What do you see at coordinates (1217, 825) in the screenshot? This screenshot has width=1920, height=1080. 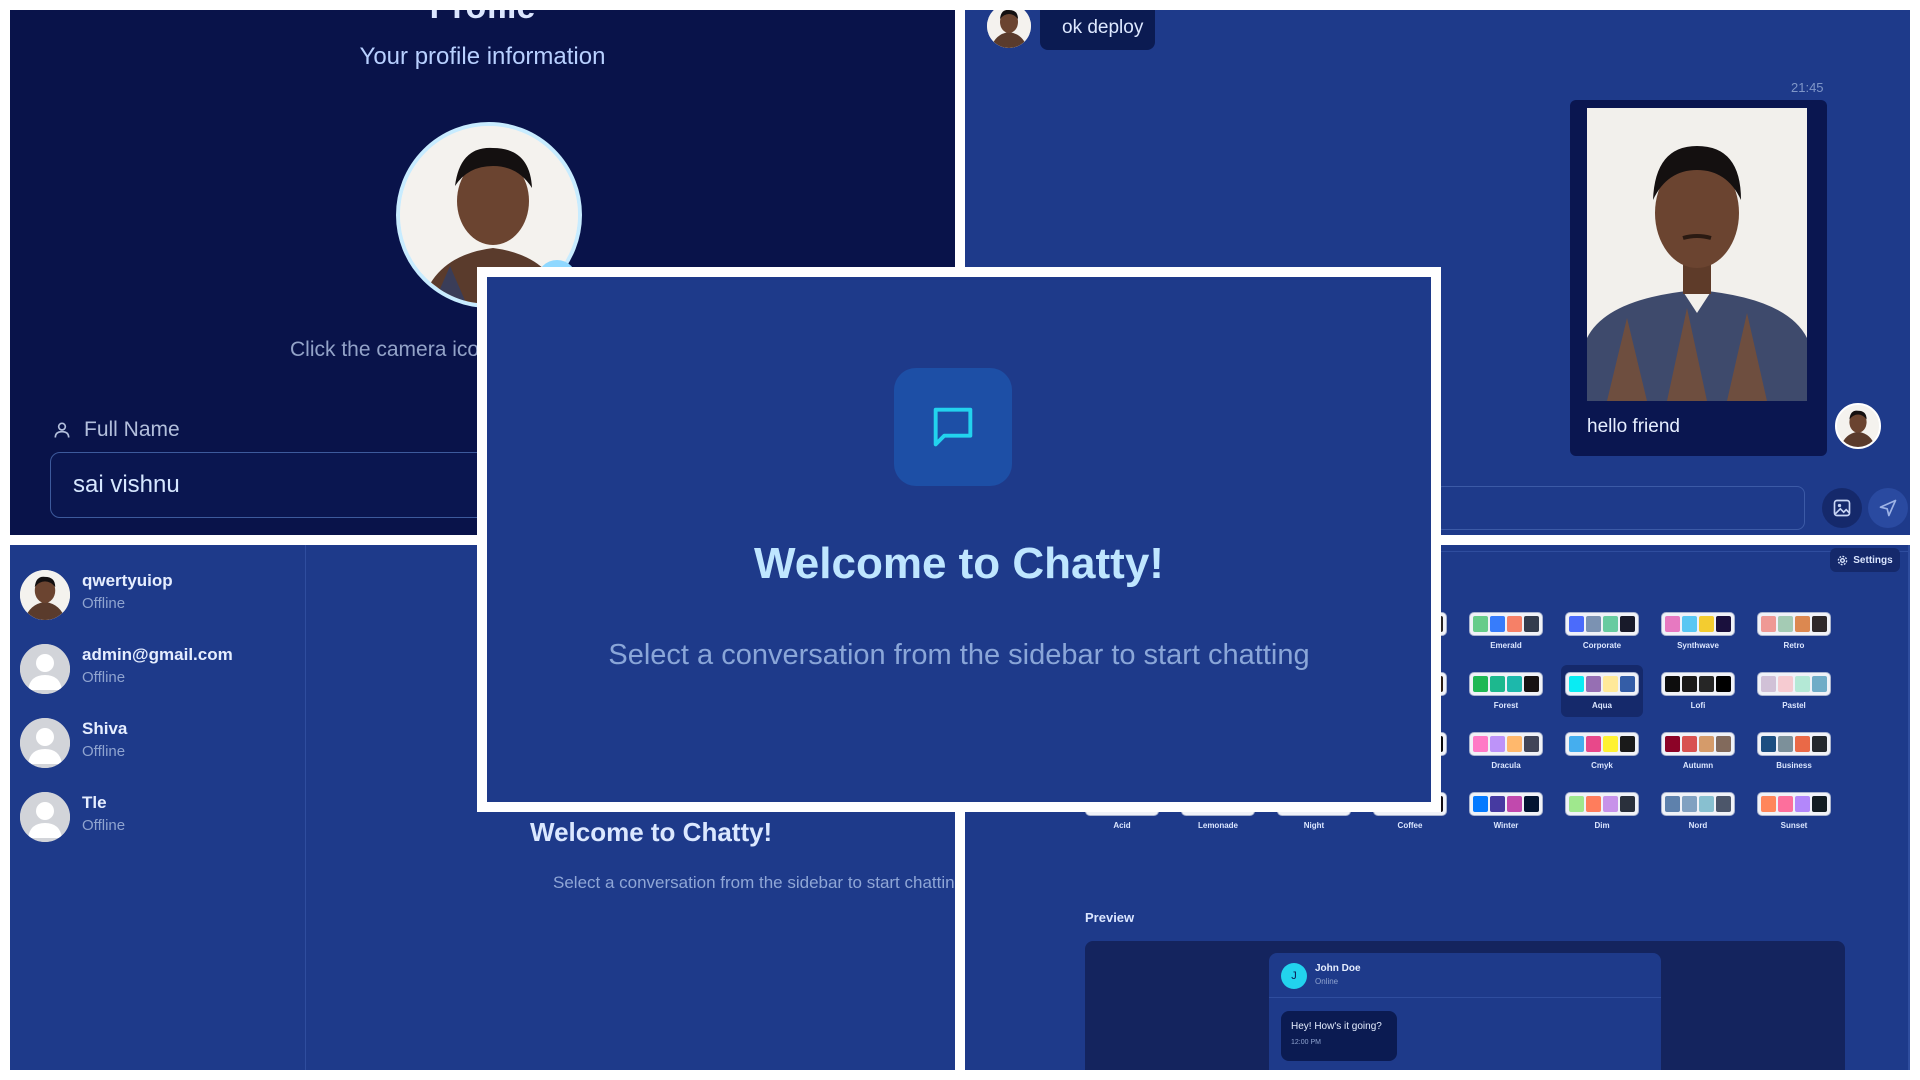 I see `theme-name: Lemonade` at bounding box center [1217, 825].